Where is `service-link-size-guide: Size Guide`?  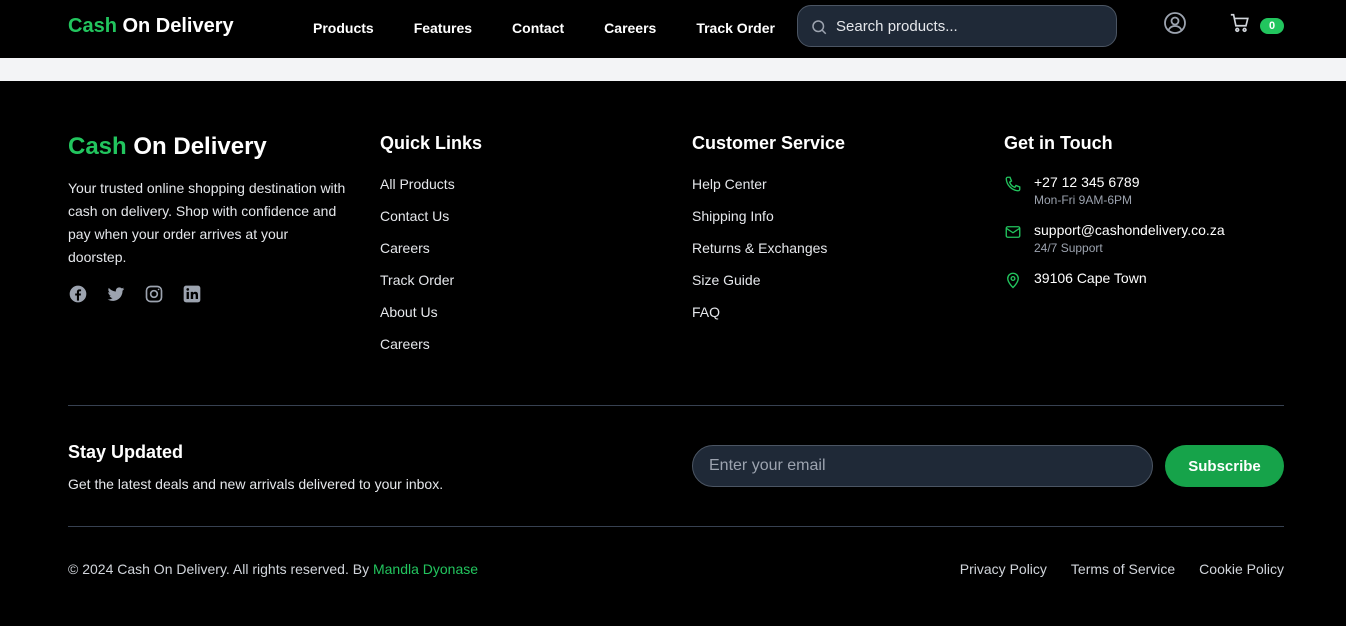 service-link-size-guide: Size Guide is located at coordinates (768, 288).